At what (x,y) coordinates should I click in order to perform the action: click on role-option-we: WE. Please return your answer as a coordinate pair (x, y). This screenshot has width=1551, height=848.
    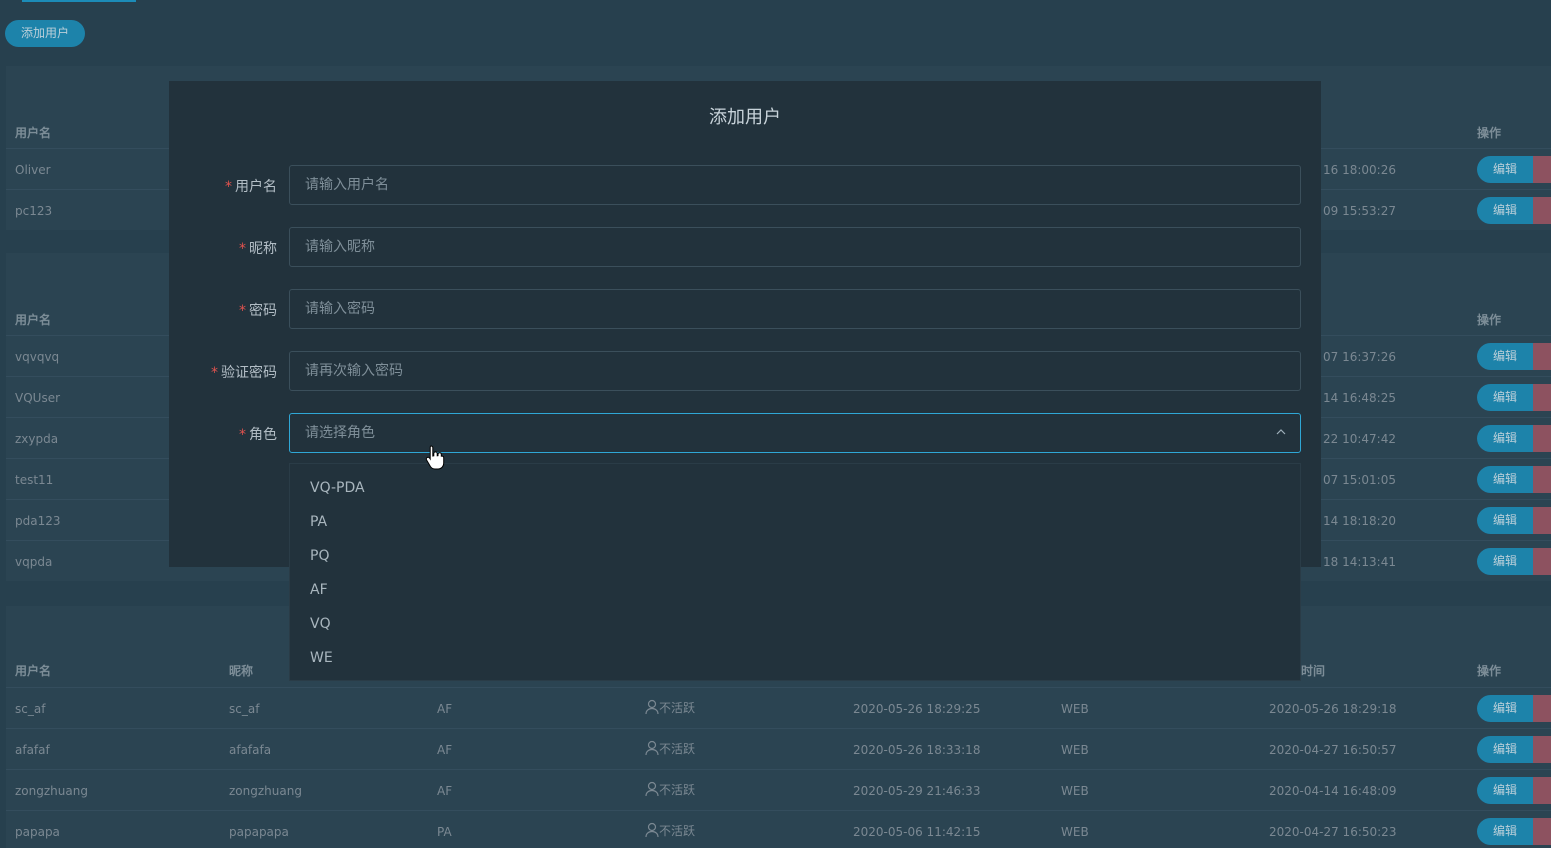
    Looking at the image, I should click on (321, 658).